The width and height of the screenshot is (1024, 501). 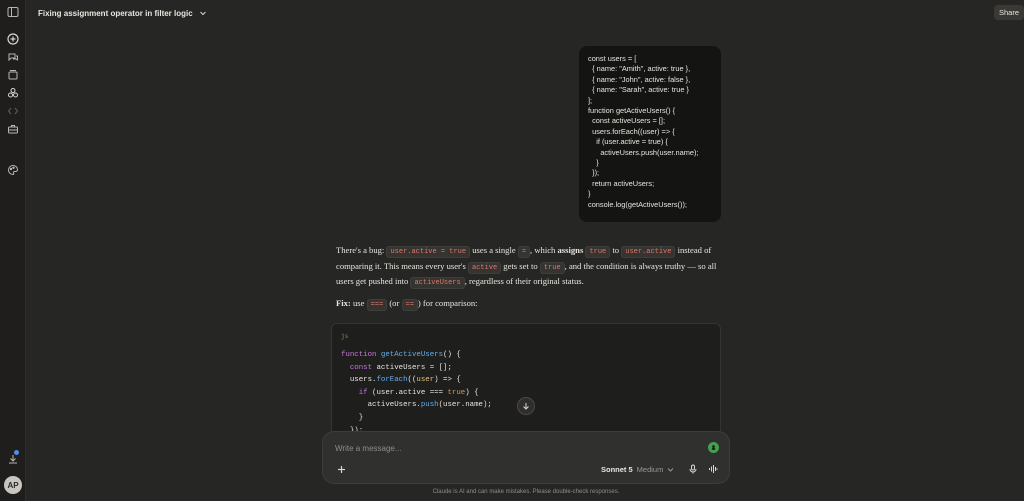 I want to click on message-composer: Sonnet 5 Medium, so click(x=526, y=457).